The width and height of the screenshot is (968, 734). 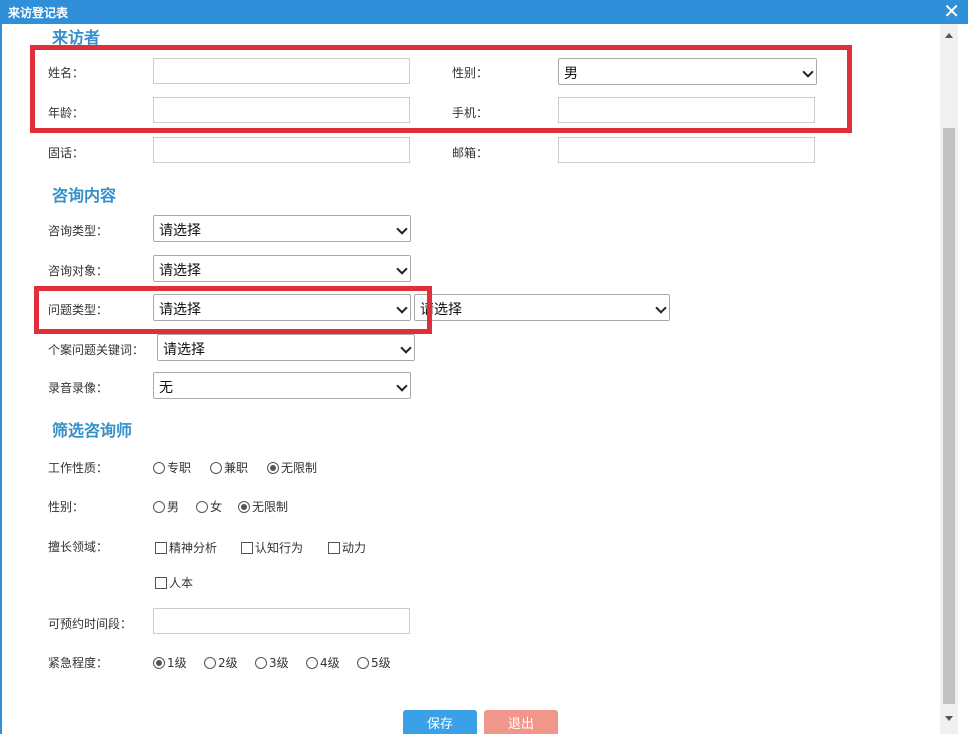 I want to click on urgency-radio-5: 5级, so click(x=374, y=662).